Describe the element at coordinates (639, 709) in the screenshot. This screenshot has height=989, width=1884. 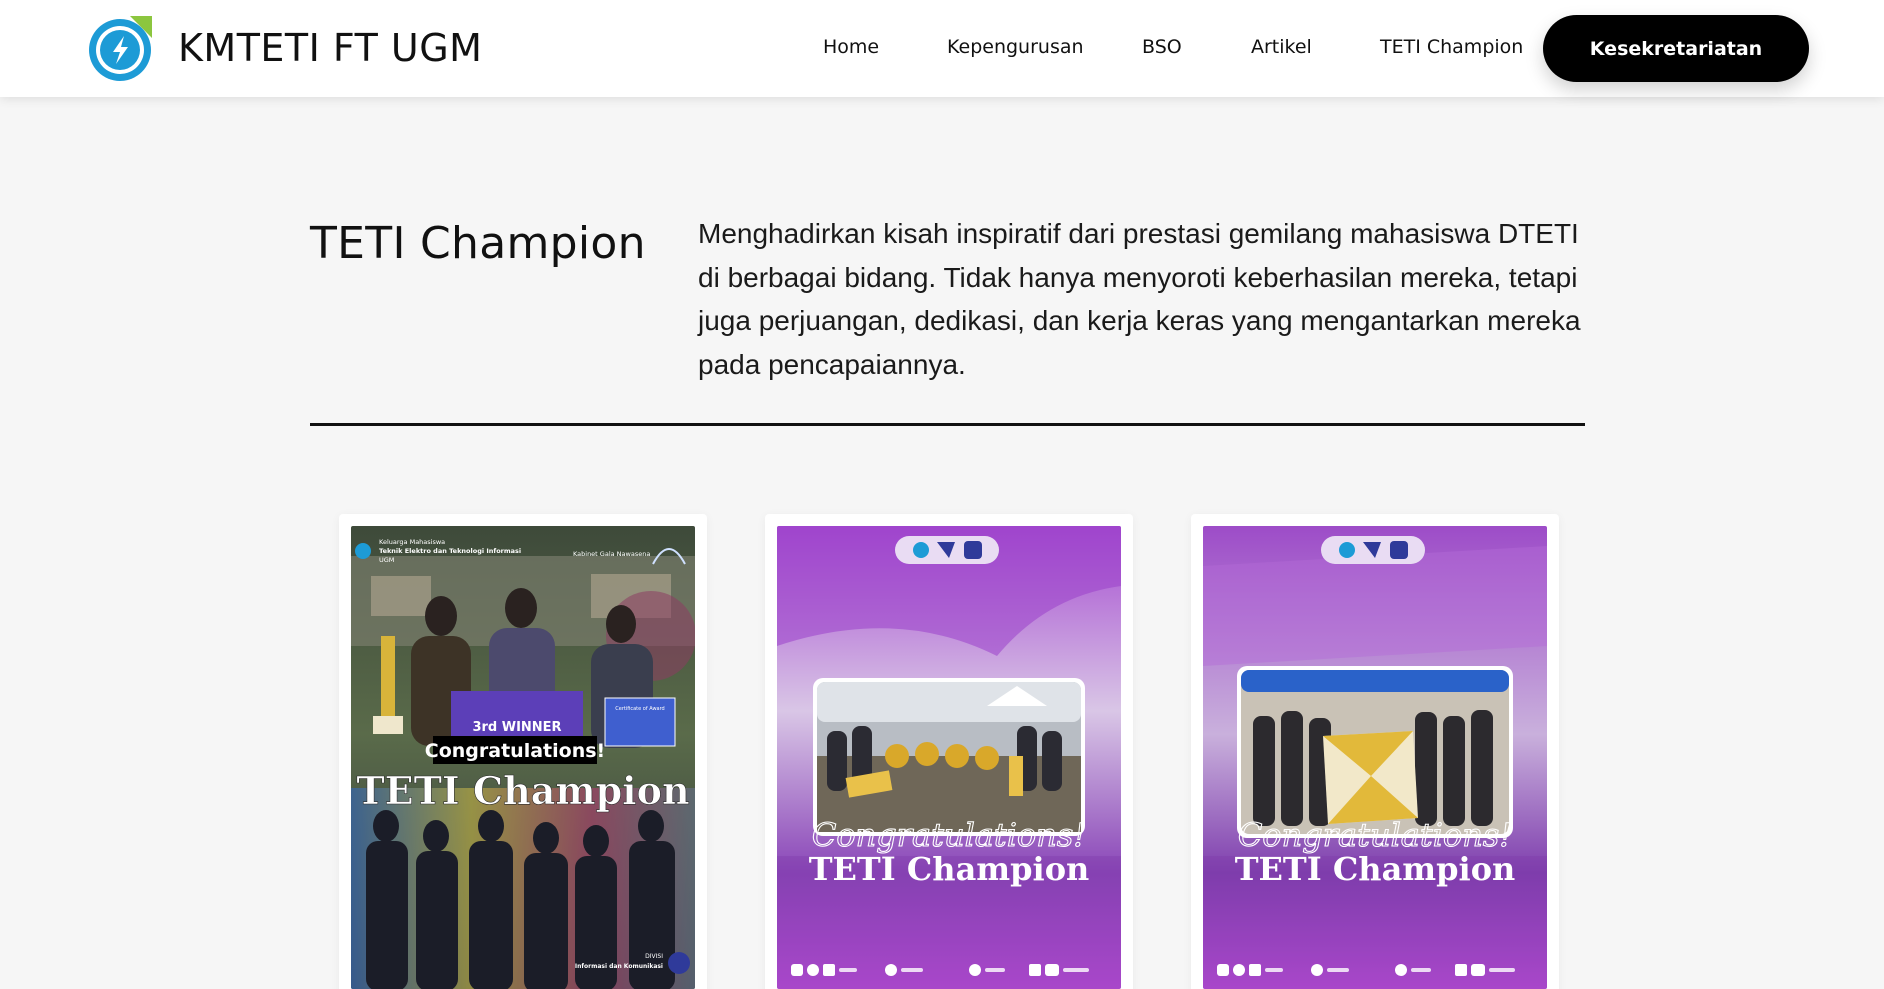
I see `certificate-text: Certificate of Award` at that location.